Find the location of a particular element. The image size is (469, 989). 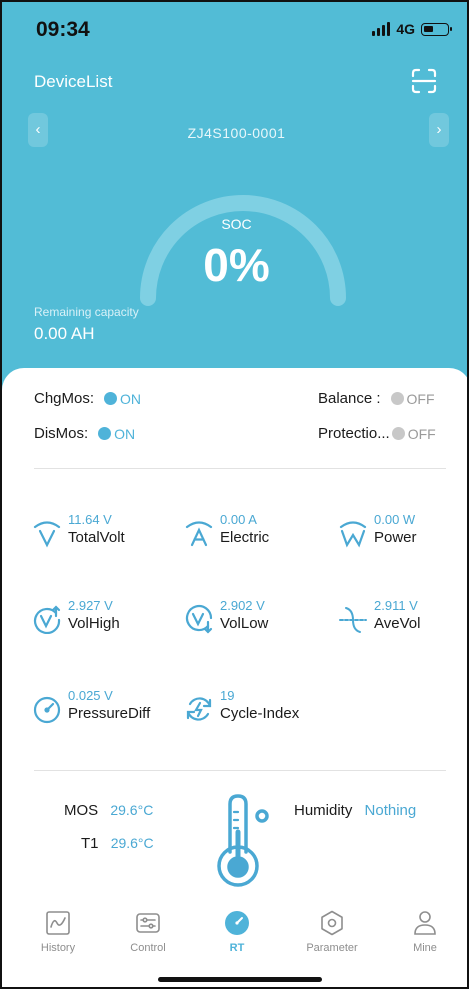

chg-mos-label: ChgMos: is located at coordinates (64, 398).